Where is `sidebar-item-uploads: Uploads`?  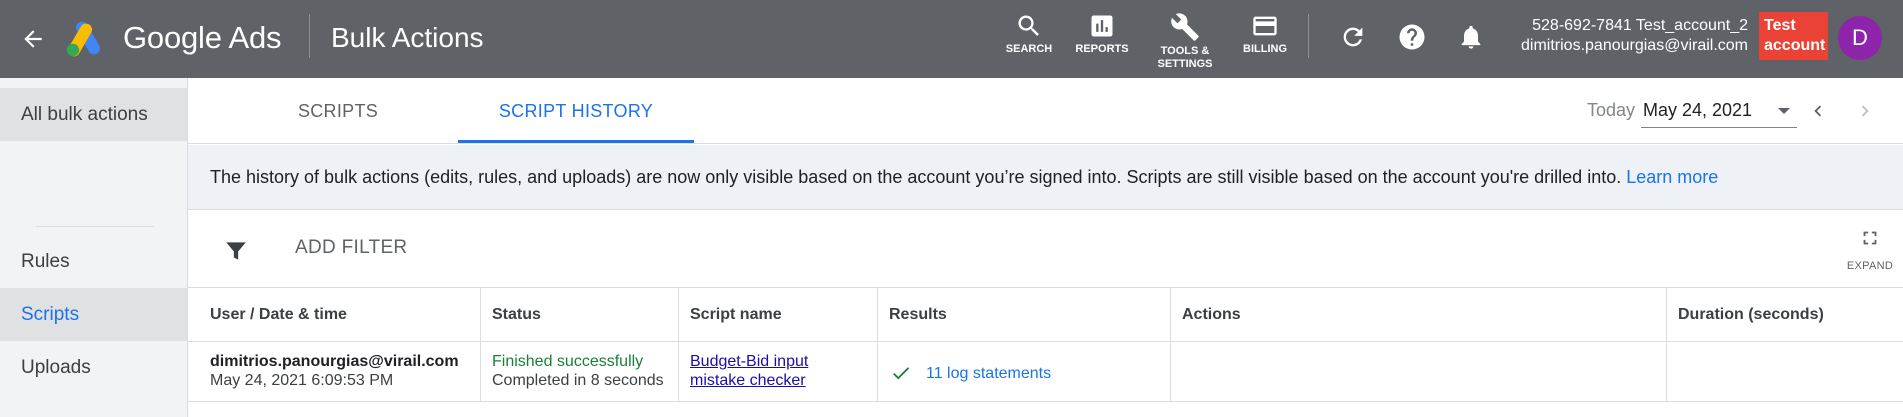 sidebar-item-uploads: Uploads is located at coordinates (93, 367).